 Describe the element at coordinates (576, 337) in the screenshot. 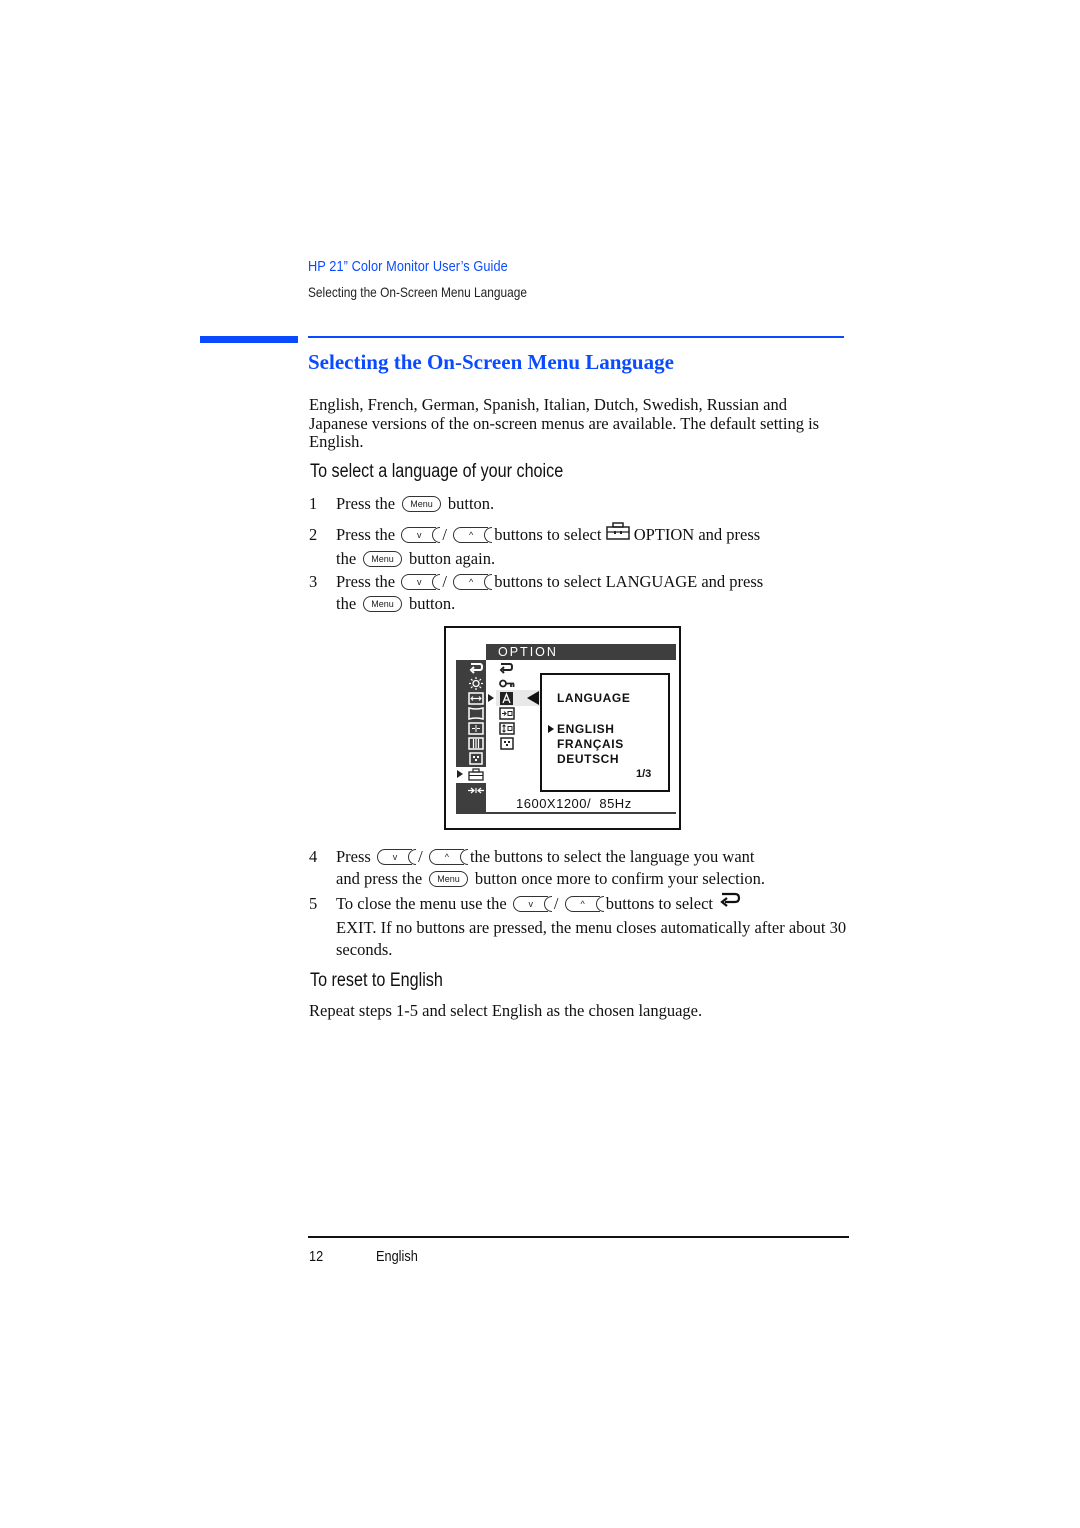

I see `section-rule` at that location.